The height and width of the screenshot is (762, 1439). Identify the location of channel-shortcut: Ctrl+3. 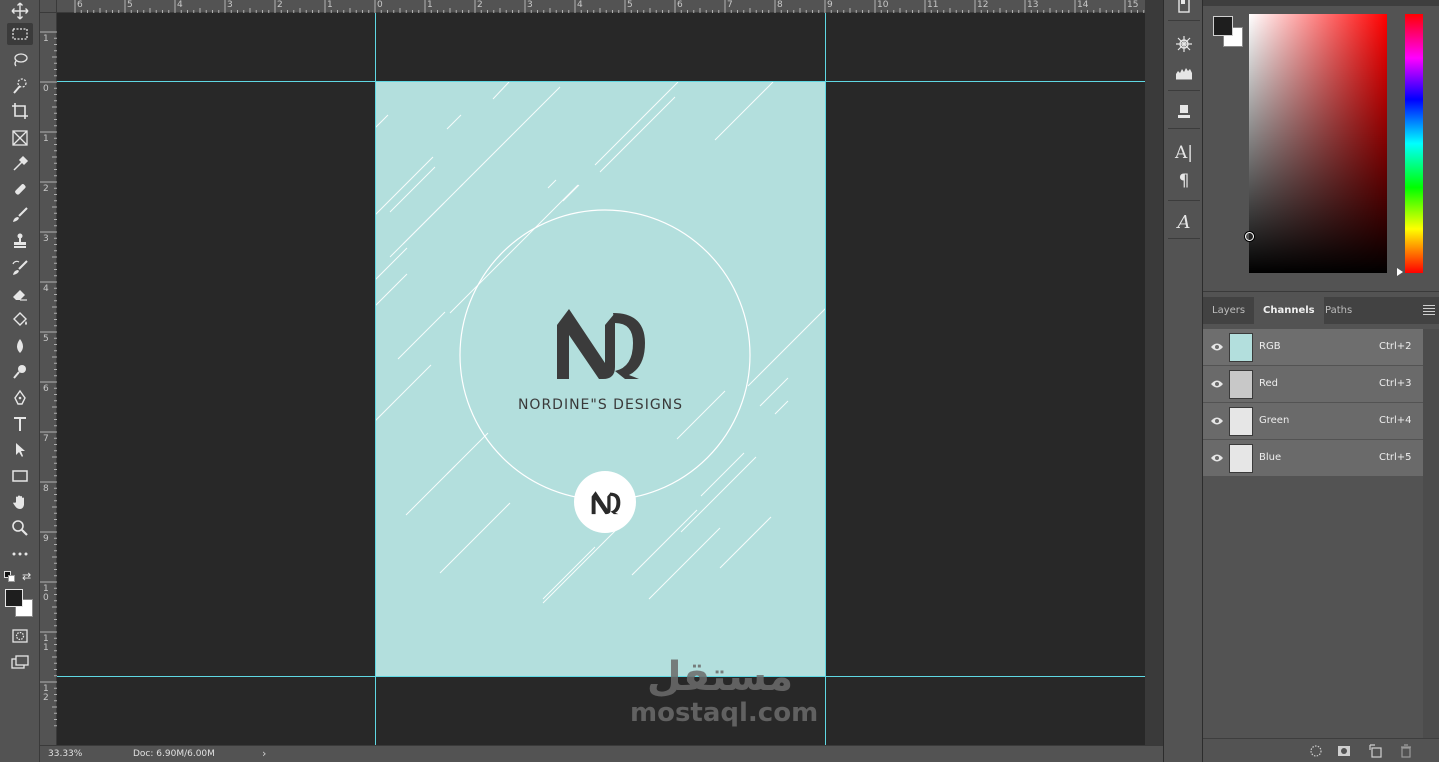
(1395, 383).